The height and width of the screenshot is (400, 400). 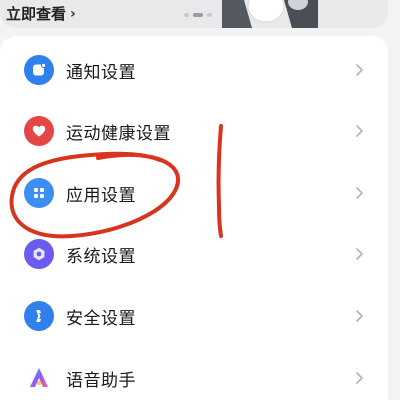 I want to click on view-now-label: 立即查看, so click(x=36, y=14).